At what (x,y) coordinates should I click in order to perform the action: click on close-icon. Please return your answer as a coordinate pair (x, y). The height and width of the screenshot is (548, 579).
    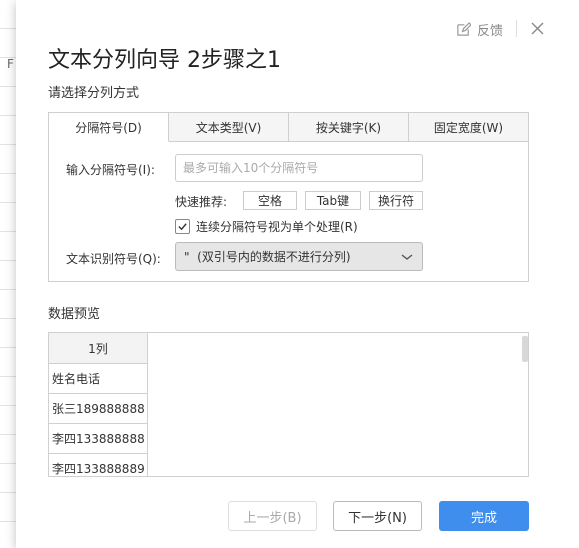
    Looking at the image, I should click on (537, 28).